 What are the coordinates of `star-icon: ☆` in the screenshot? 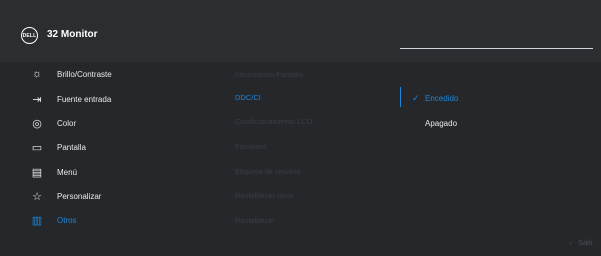 It's located at (37, 196).